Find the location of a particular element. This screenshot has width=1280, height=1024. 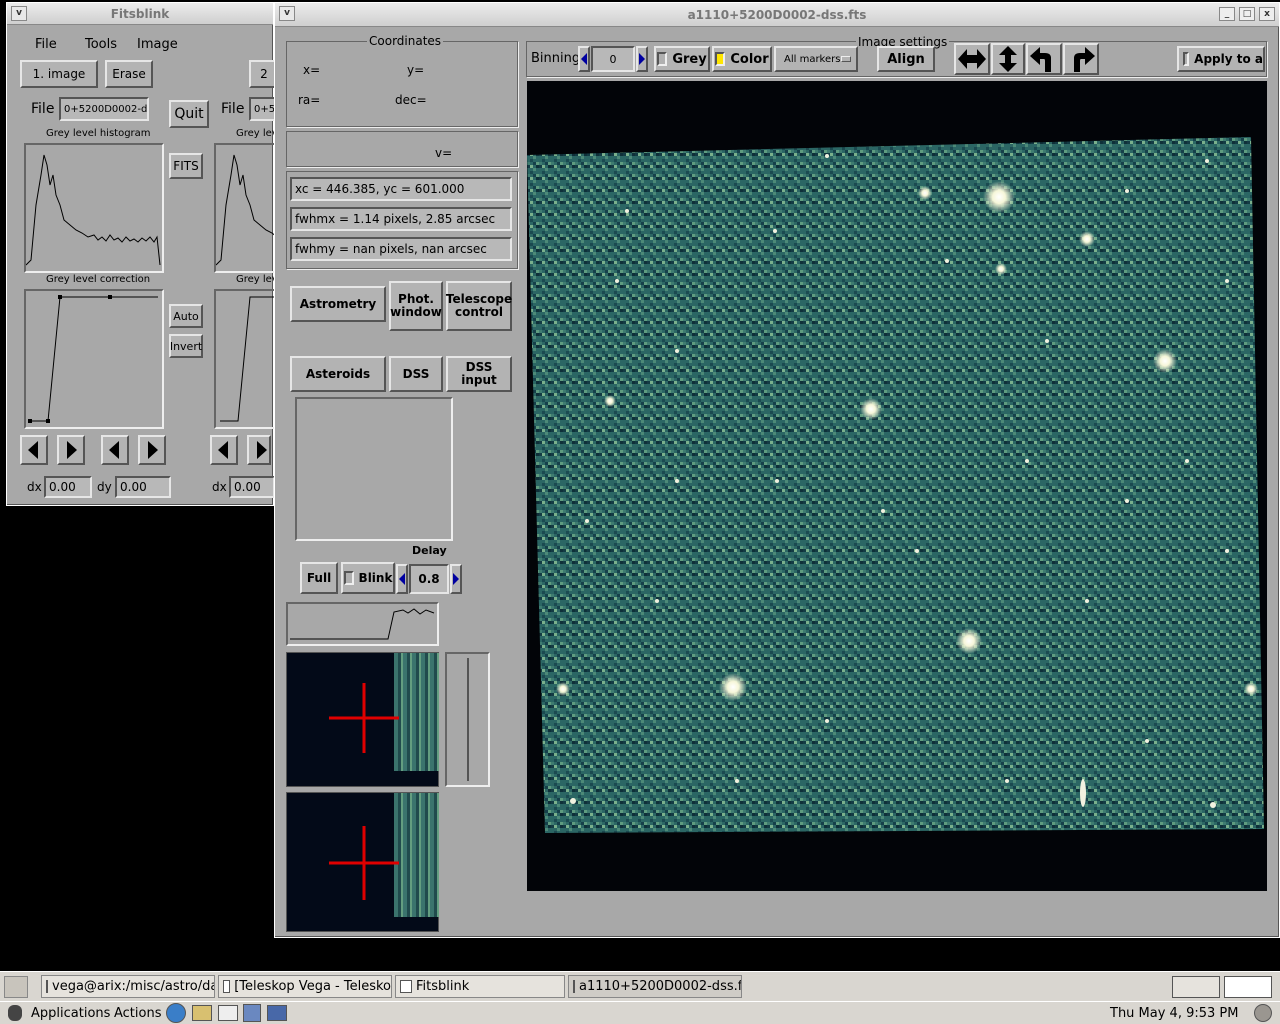

delay-decrement is located at coordinates (402, 579).